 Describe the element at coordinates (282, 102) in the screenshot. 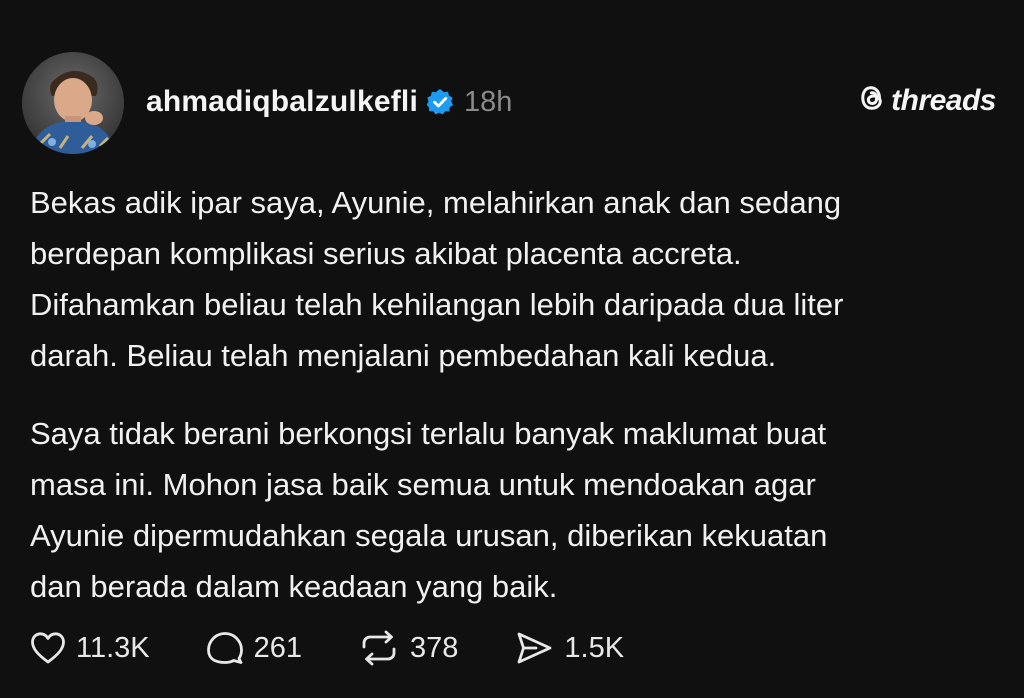

I see `username: ahmadiqbalzulkefli` at that location.